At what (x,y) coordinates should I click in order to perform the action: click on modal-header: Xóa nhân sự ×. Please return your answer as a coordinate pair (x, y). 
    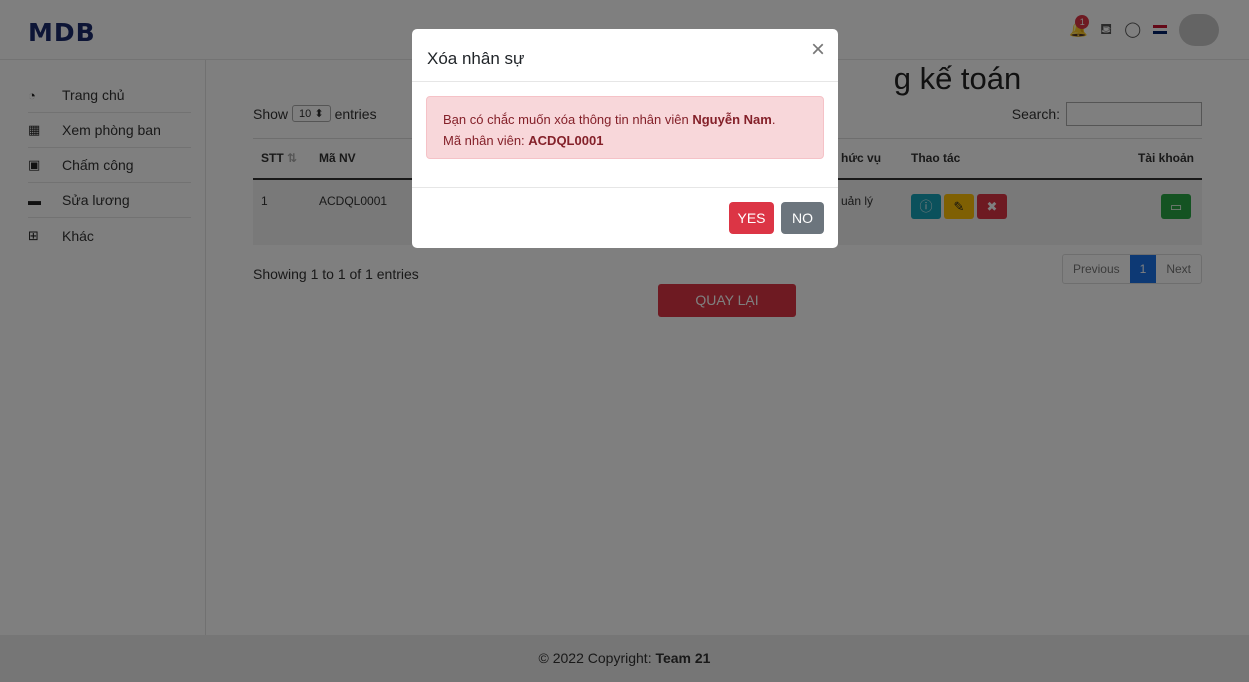
    Looking at the image, I should click on (625, 55).